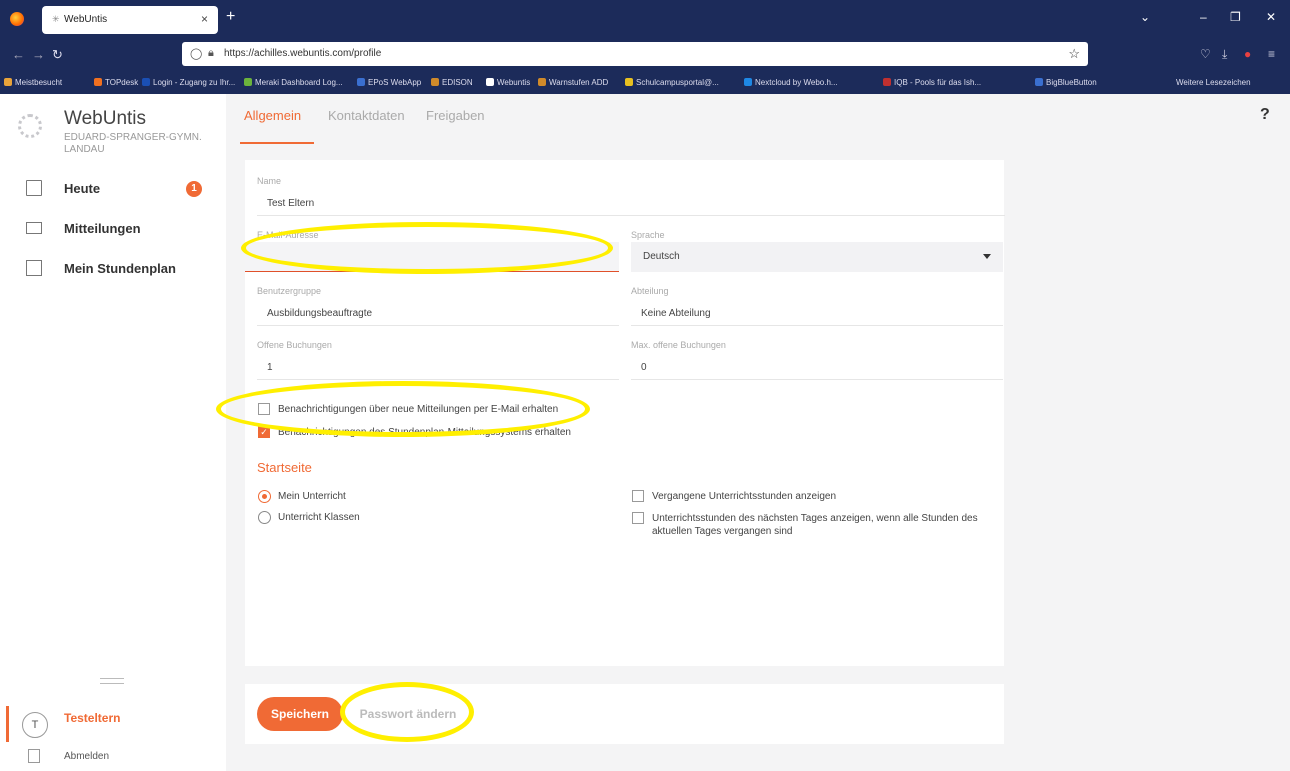 The image size is (1290, 771). What do you see at coordinates (34, 268) in the screenshot?
I see `calendar-icon` at bounding box center [34, 268].